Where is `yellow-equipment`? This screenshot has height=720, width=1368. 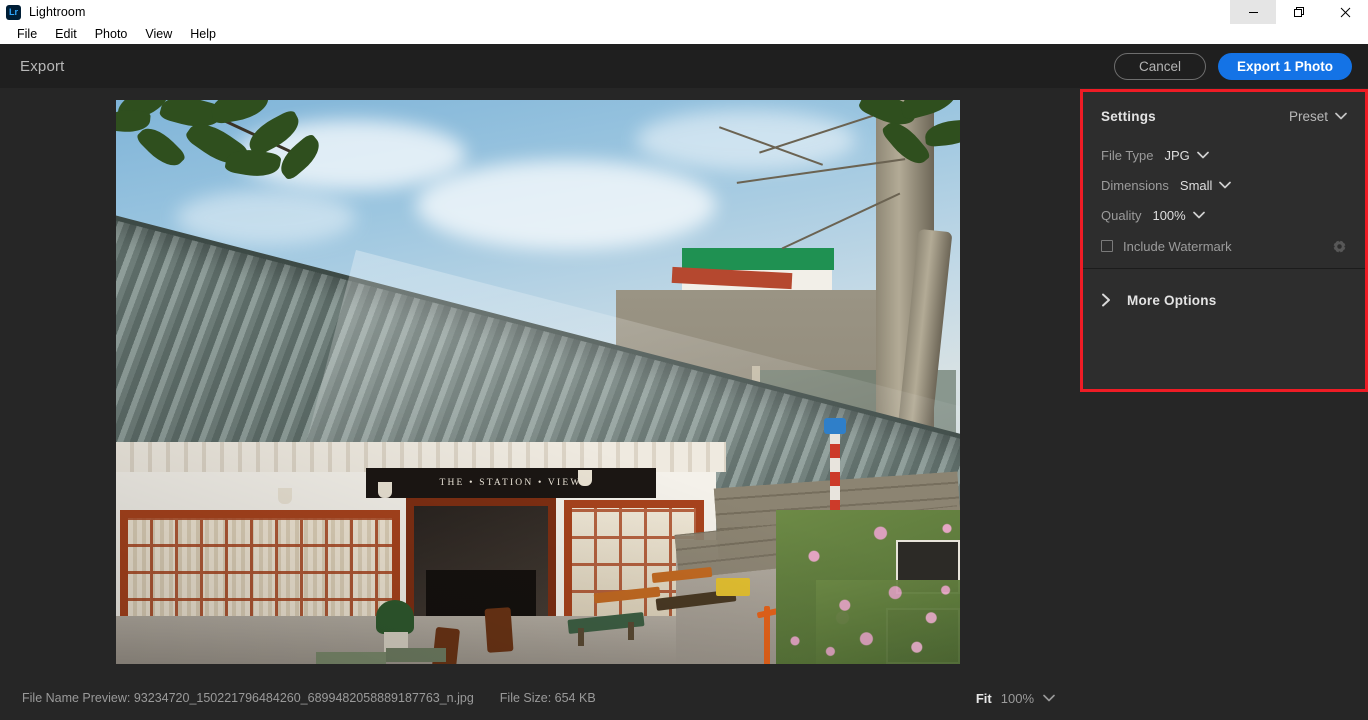 yellow-equipment is located at coordinates (732, 587).